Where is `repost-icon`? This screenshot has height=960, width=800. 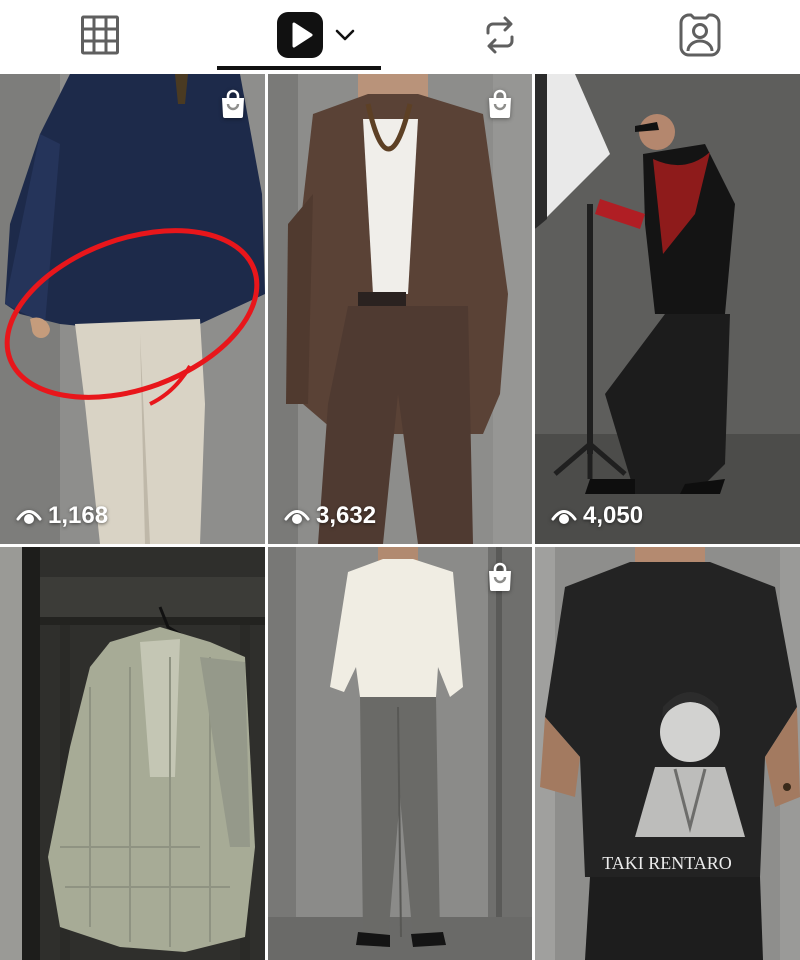 repost-icon is located at coordinates (500, 35).